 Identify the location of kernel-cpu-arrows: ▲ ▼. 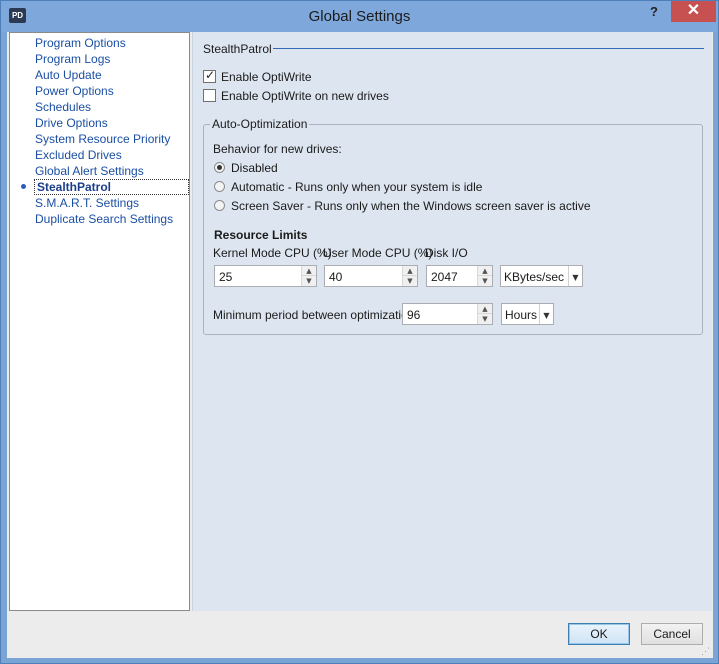
(308, 276).